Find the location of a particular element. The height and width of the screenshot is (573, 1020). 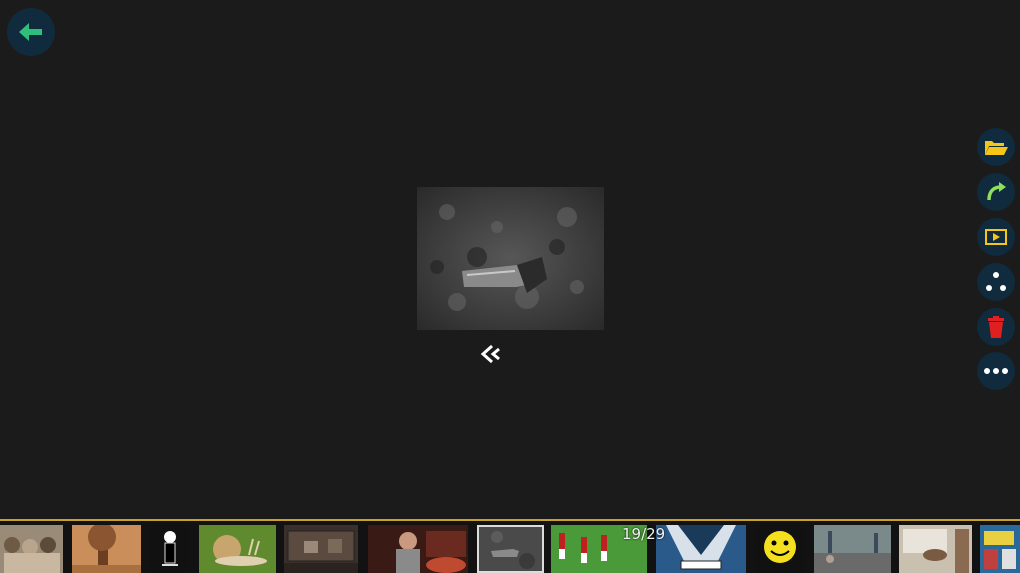

arrow-left-icon is located at coordinates (30, 32).